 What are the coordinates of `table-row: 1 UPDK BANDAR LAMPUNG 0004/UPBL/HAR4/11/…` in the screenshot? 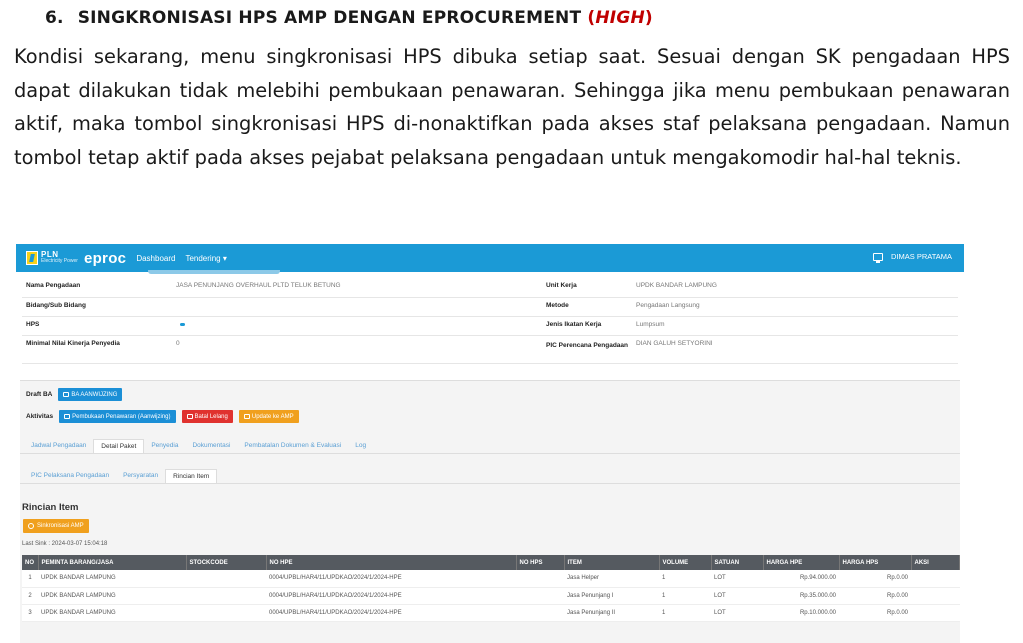 It's located at (491, 579).